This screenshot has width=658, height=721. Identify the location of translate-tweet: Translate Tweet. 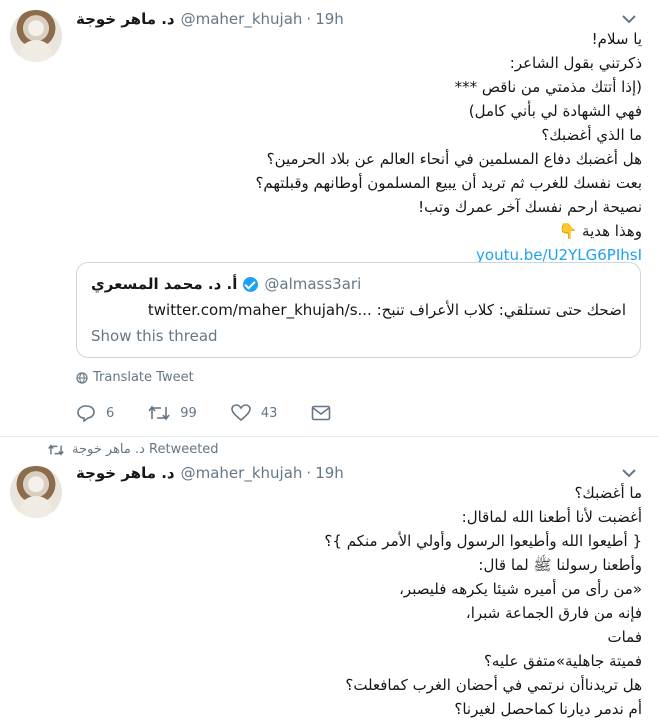
(135, 377).